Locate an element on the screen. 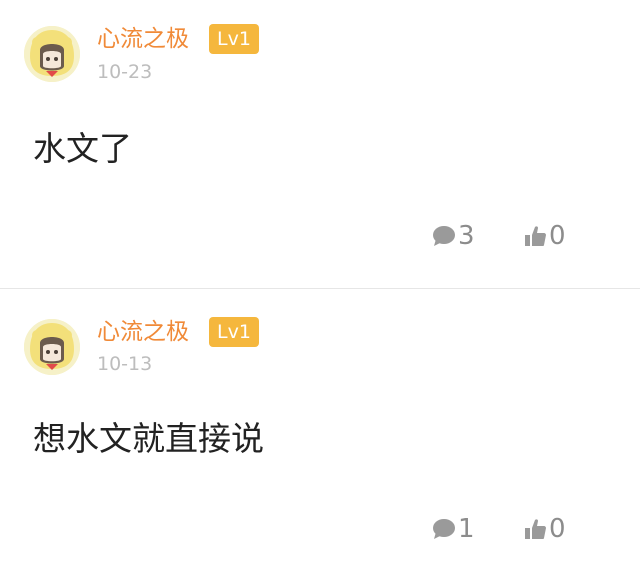 The height and width of the screenshot is (576, 640). post-content: 水文了 is located at coordinates (82, 149).